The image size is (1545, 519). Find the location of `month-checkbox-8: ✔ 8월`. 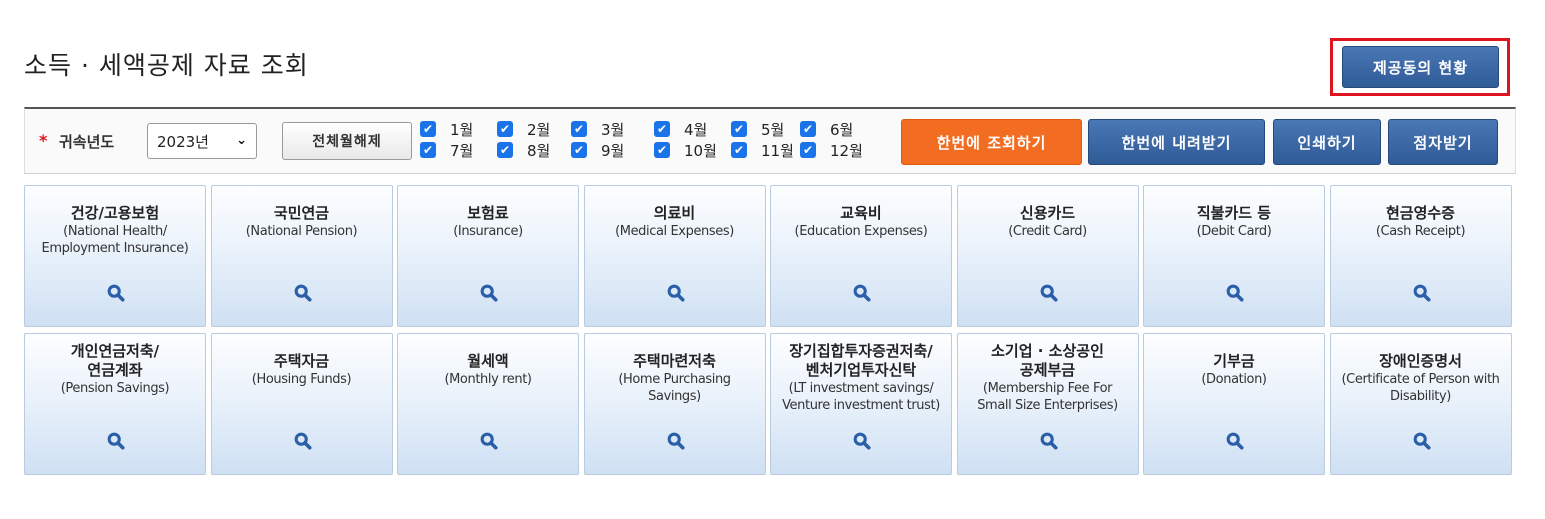

month-checkbox-8: ✔ 8월 is located at coordinates (523, 150).